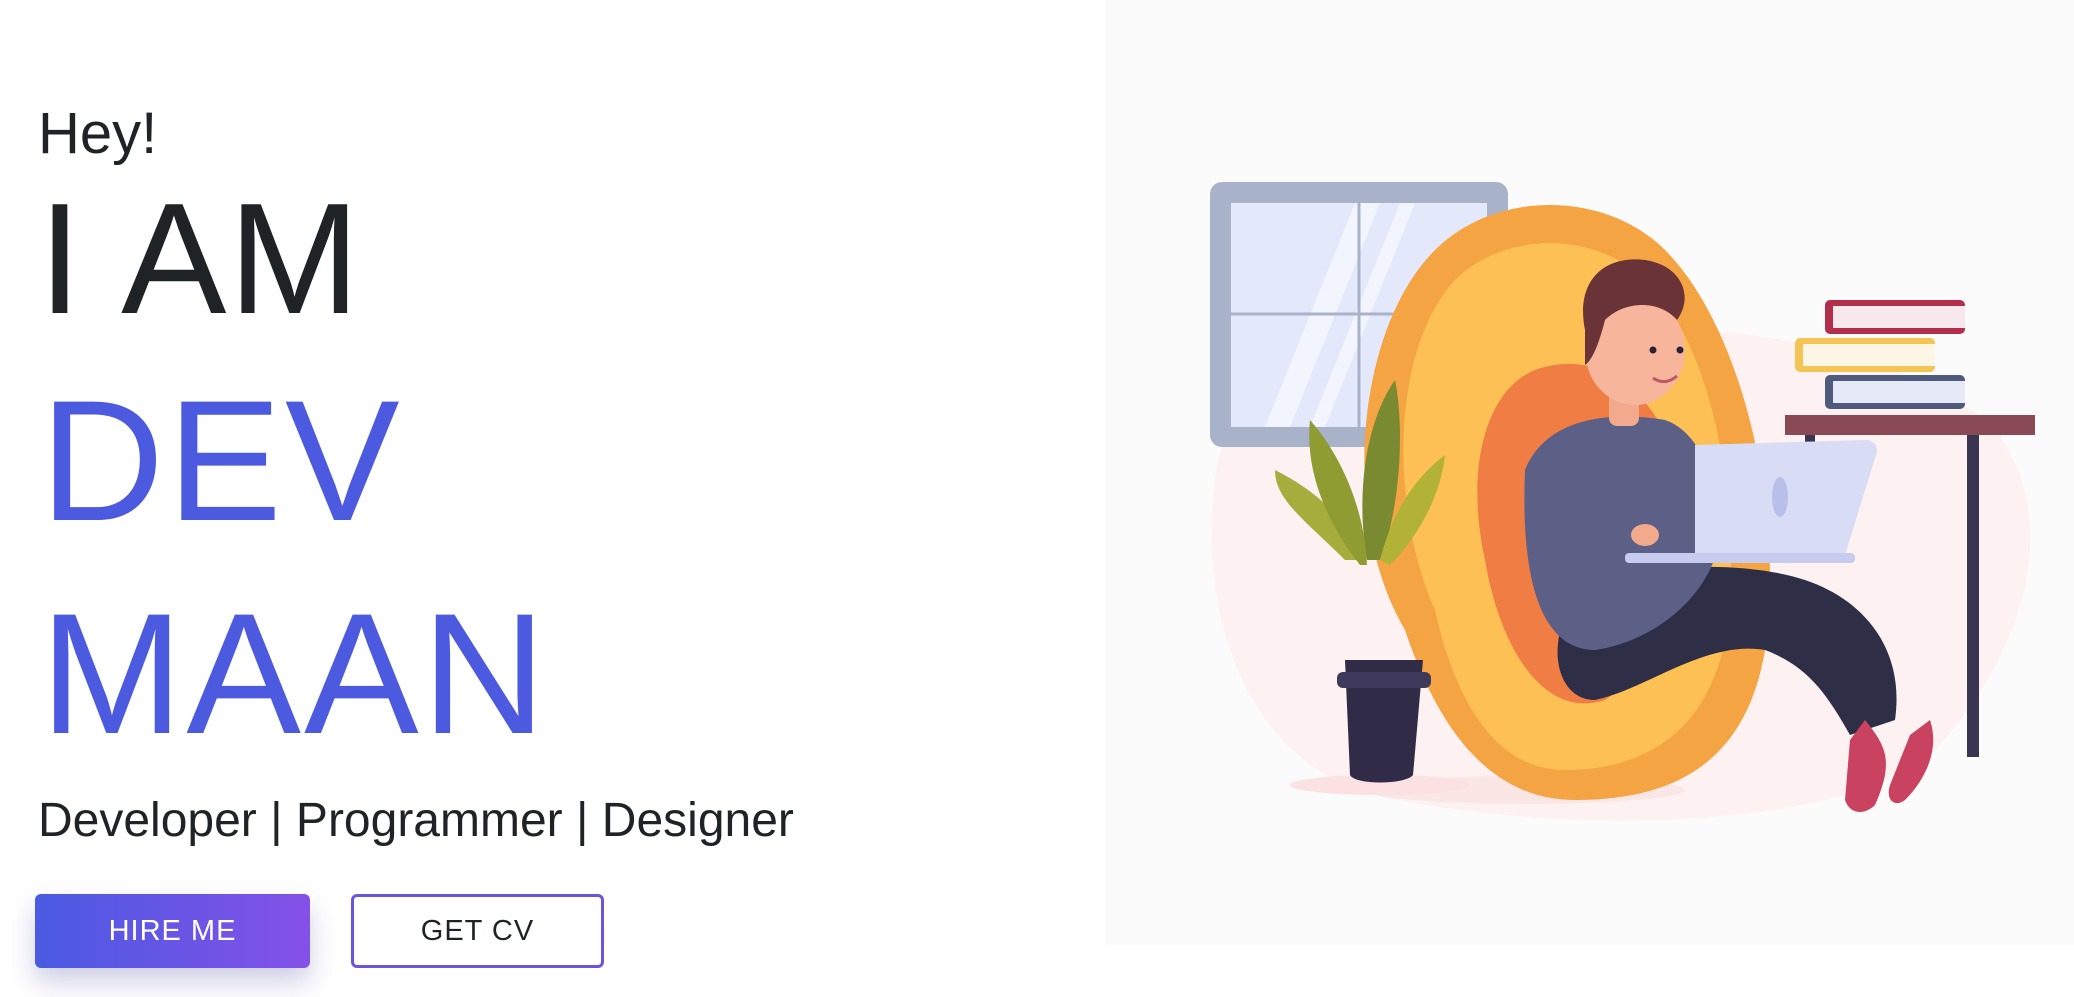  I want to click on hire-me-button: HIRE ME, so click(172, 931).